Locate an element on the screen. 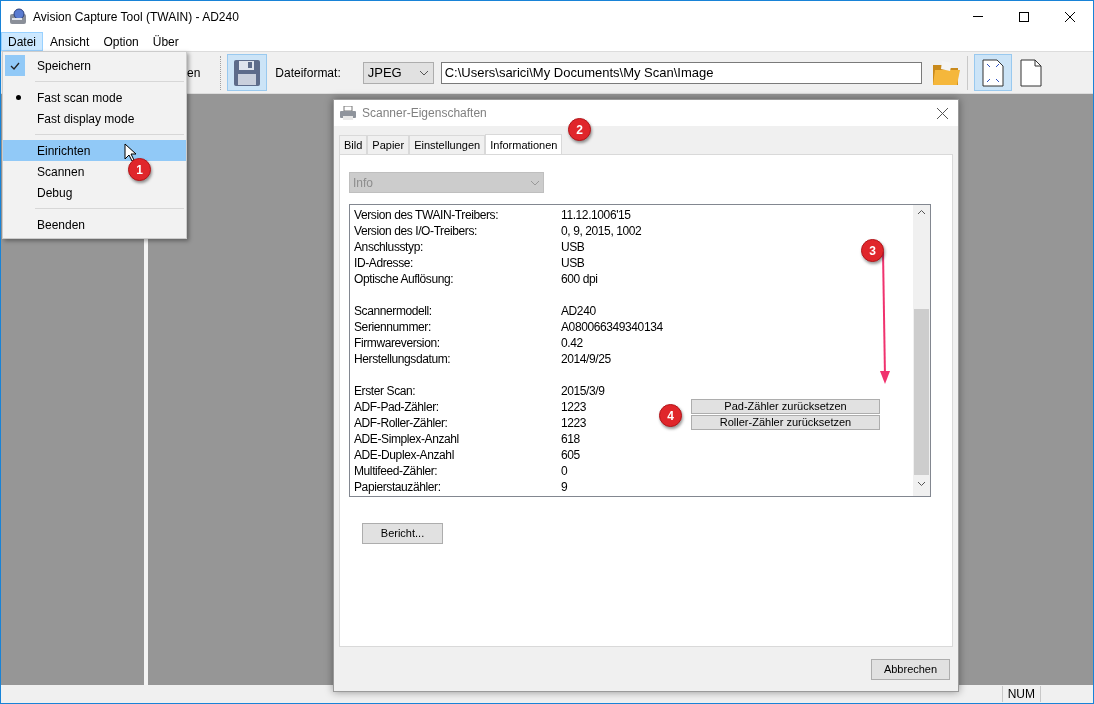 This screenshot has height=704, width=1094. fit-page-button is located at coordinates (992, 72).